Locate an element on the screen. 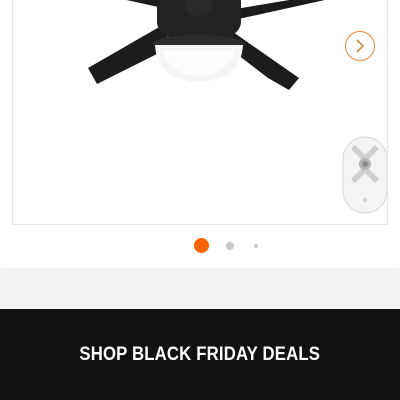 The image size is (400, 400). ceiling-fan-image is located at coordinates (206, 45).